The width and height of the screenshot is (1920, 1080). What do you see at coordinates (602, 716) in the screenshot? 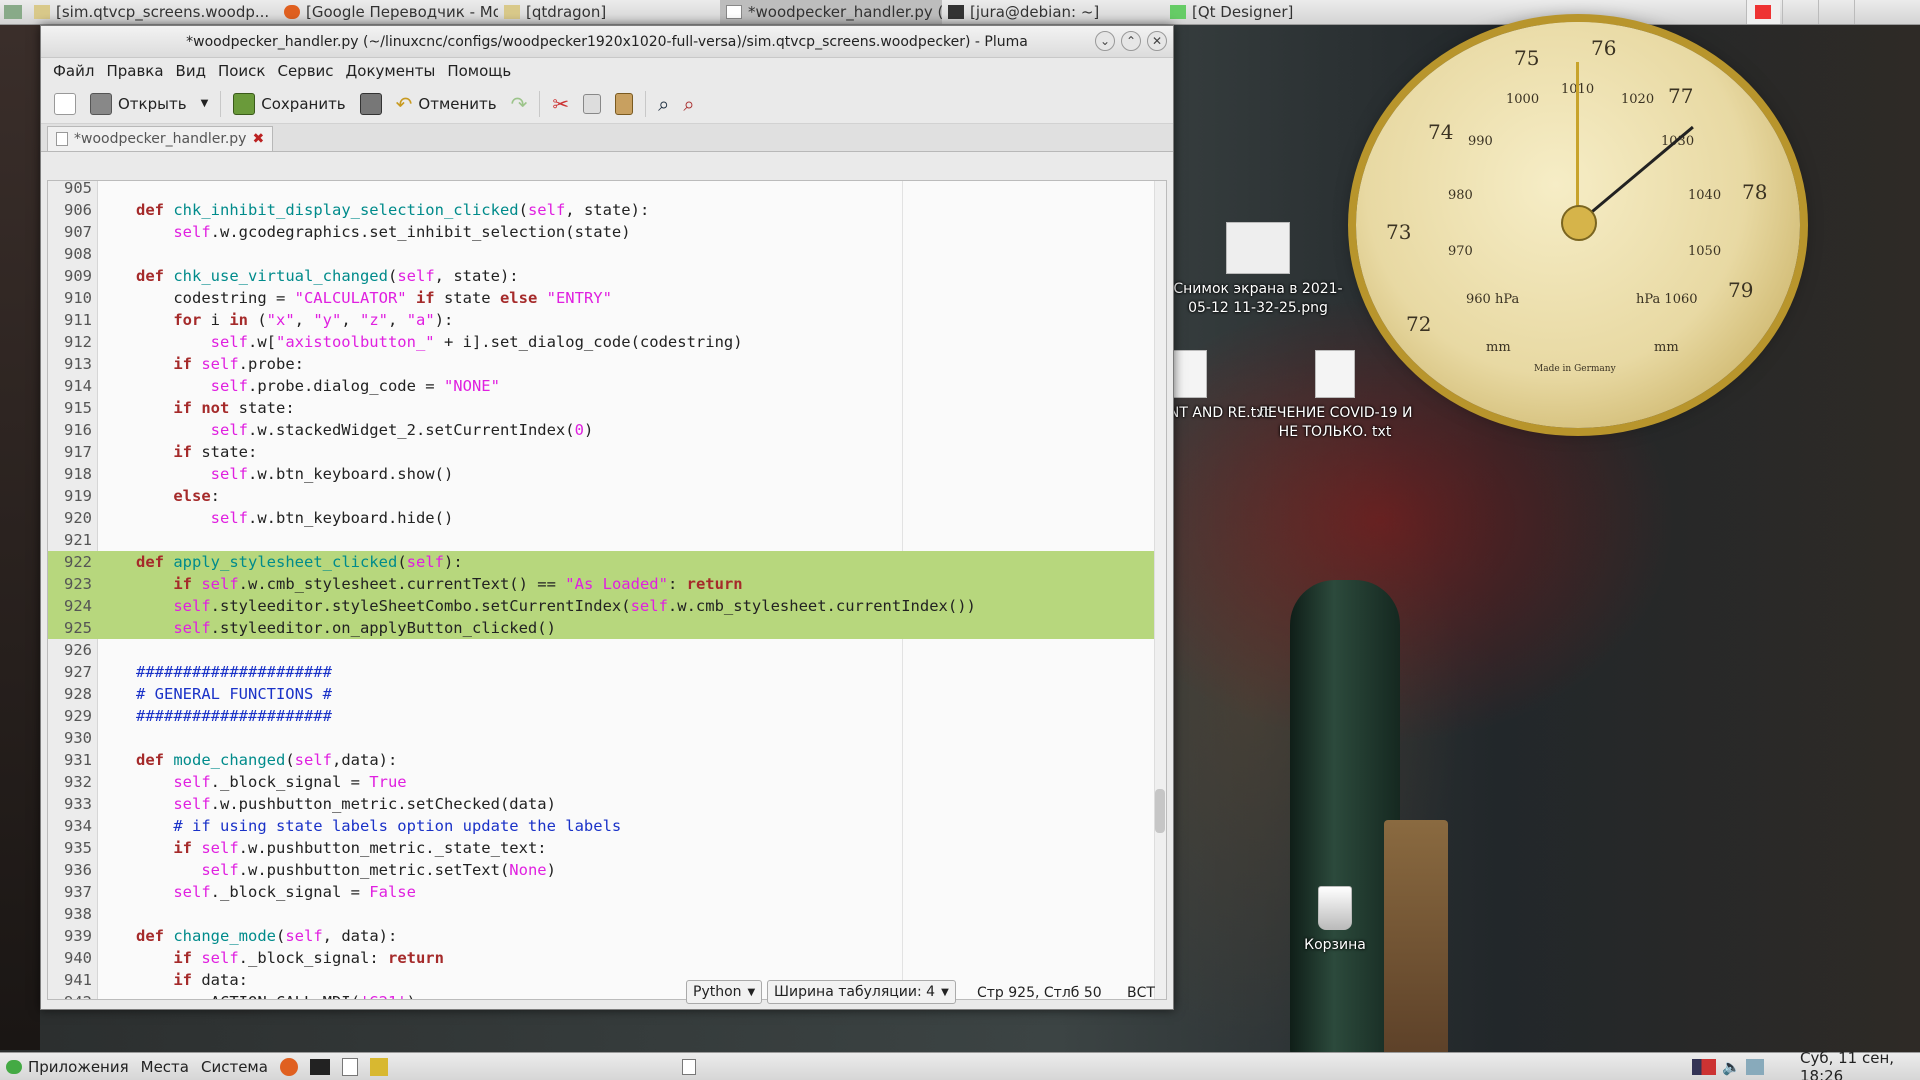
I see `code-line: 929 #####################` at bounding box center [602, 716].